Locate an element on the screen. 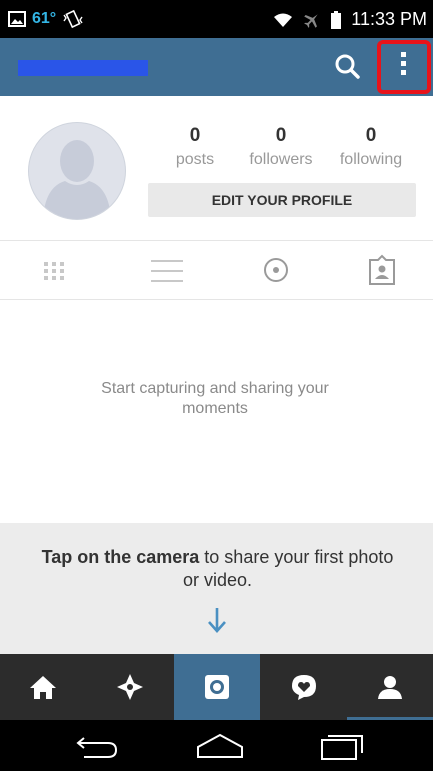 This screenshot has width=433, height=771. down-arrow-icon is located at coordinates (217, 620).